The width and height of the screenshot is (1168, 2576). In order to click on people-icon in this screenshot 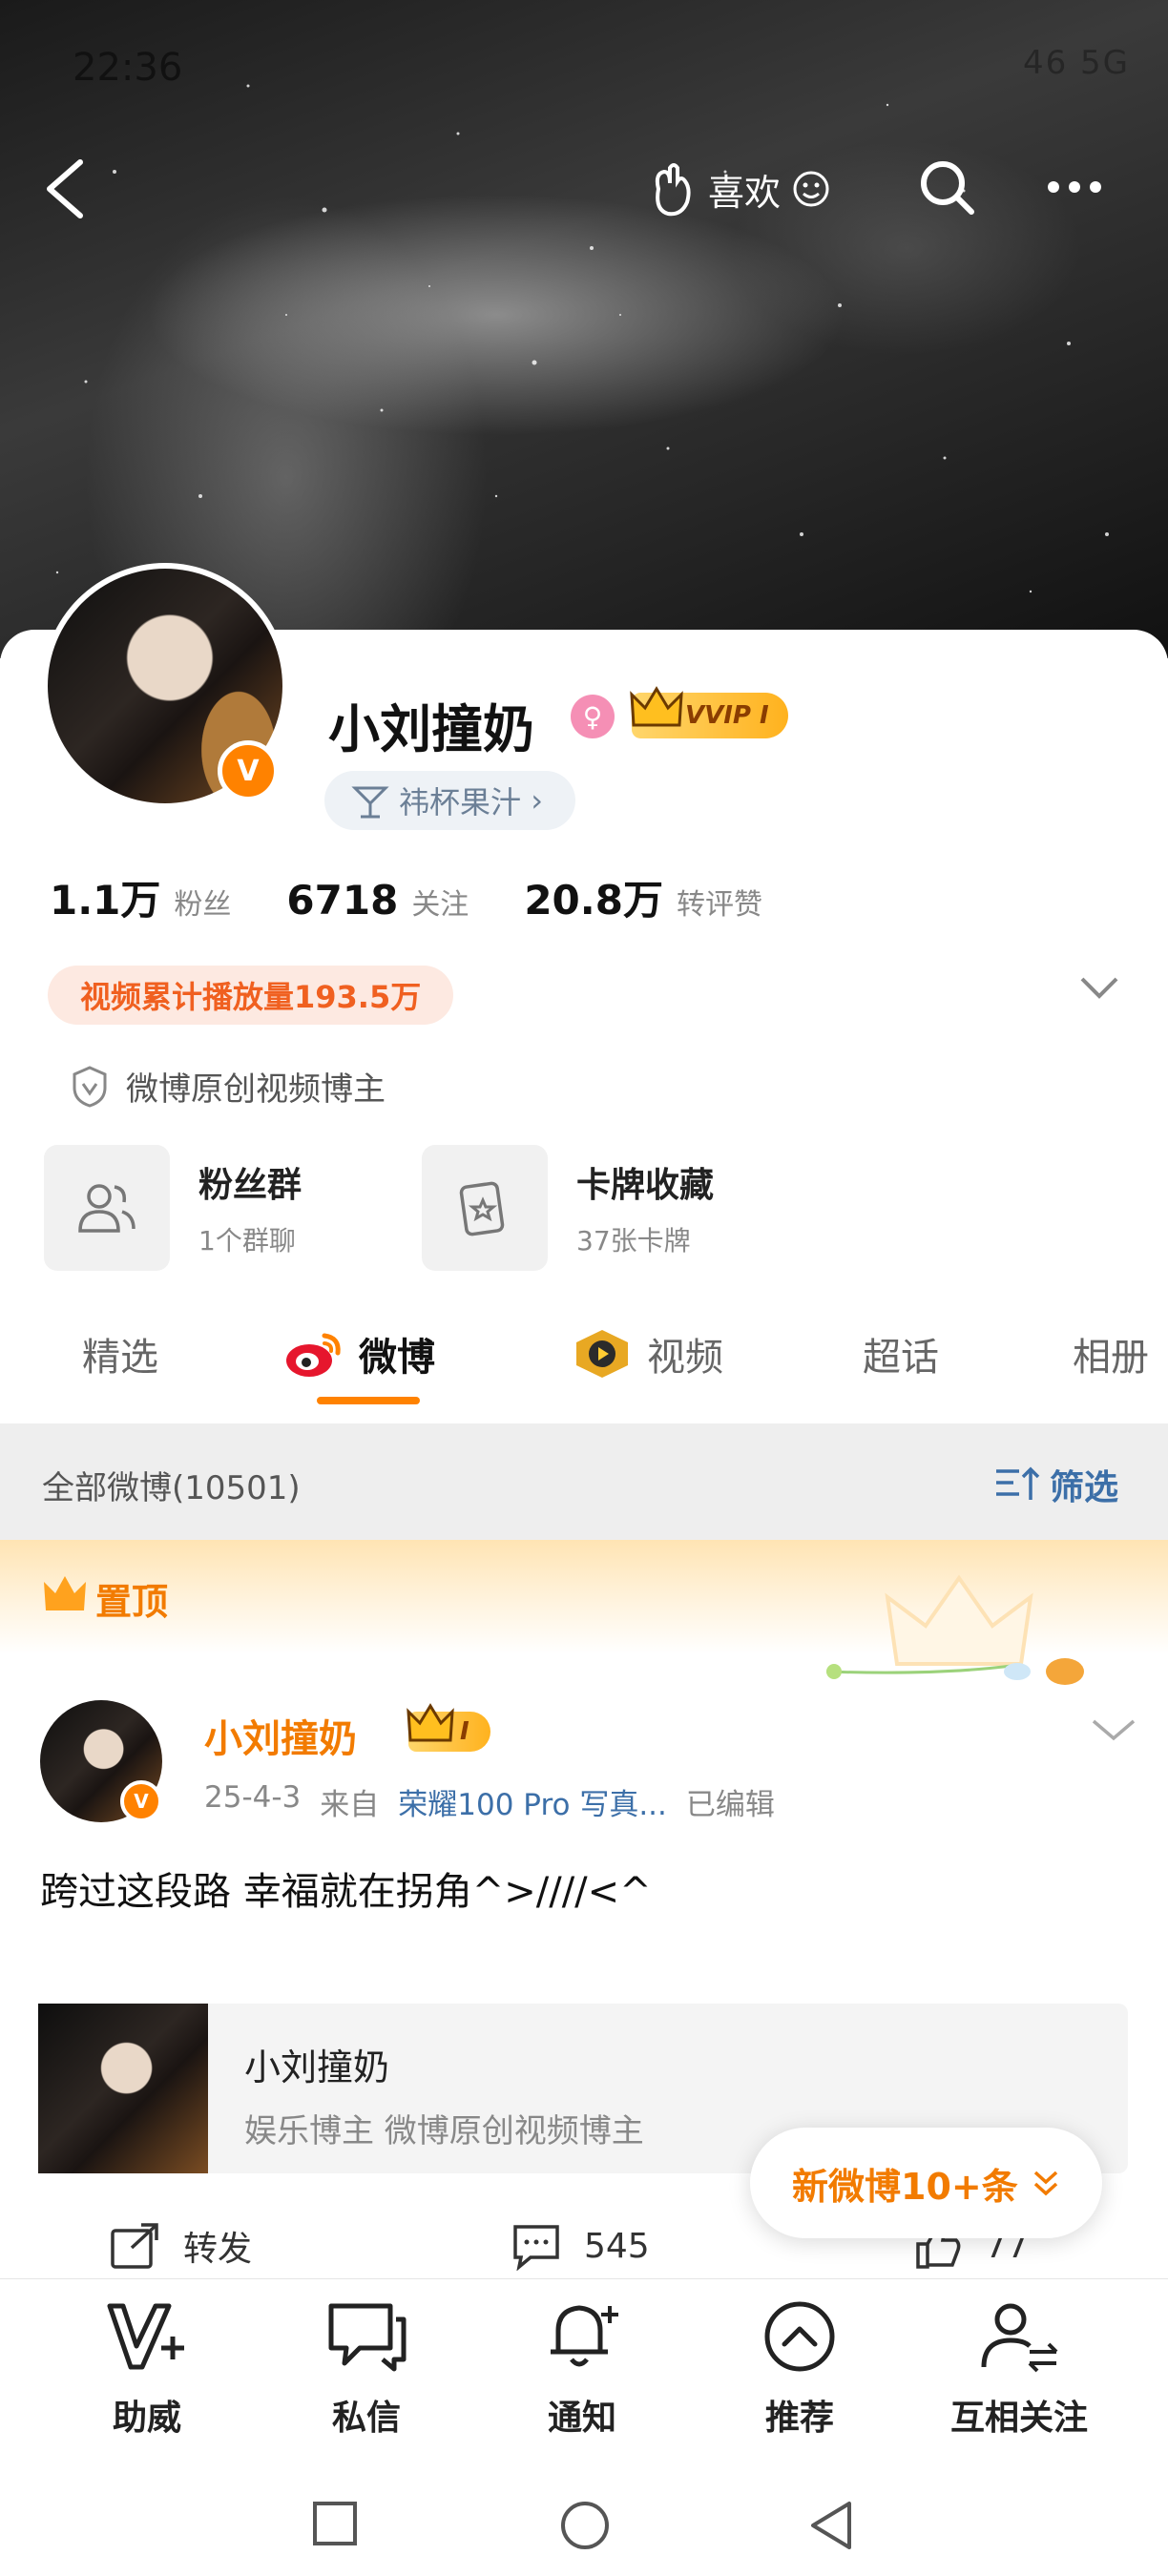, I will do `click(107, 1208)`.